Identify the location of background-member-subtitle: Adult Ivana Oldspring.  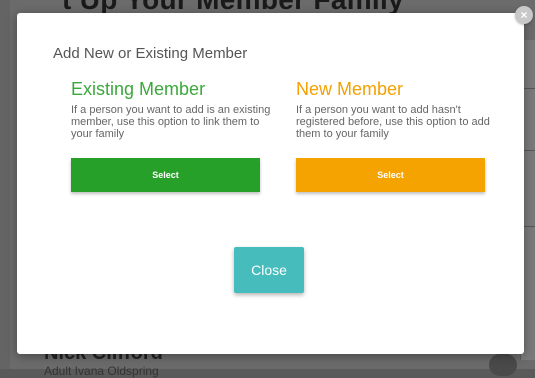
(101, 371).